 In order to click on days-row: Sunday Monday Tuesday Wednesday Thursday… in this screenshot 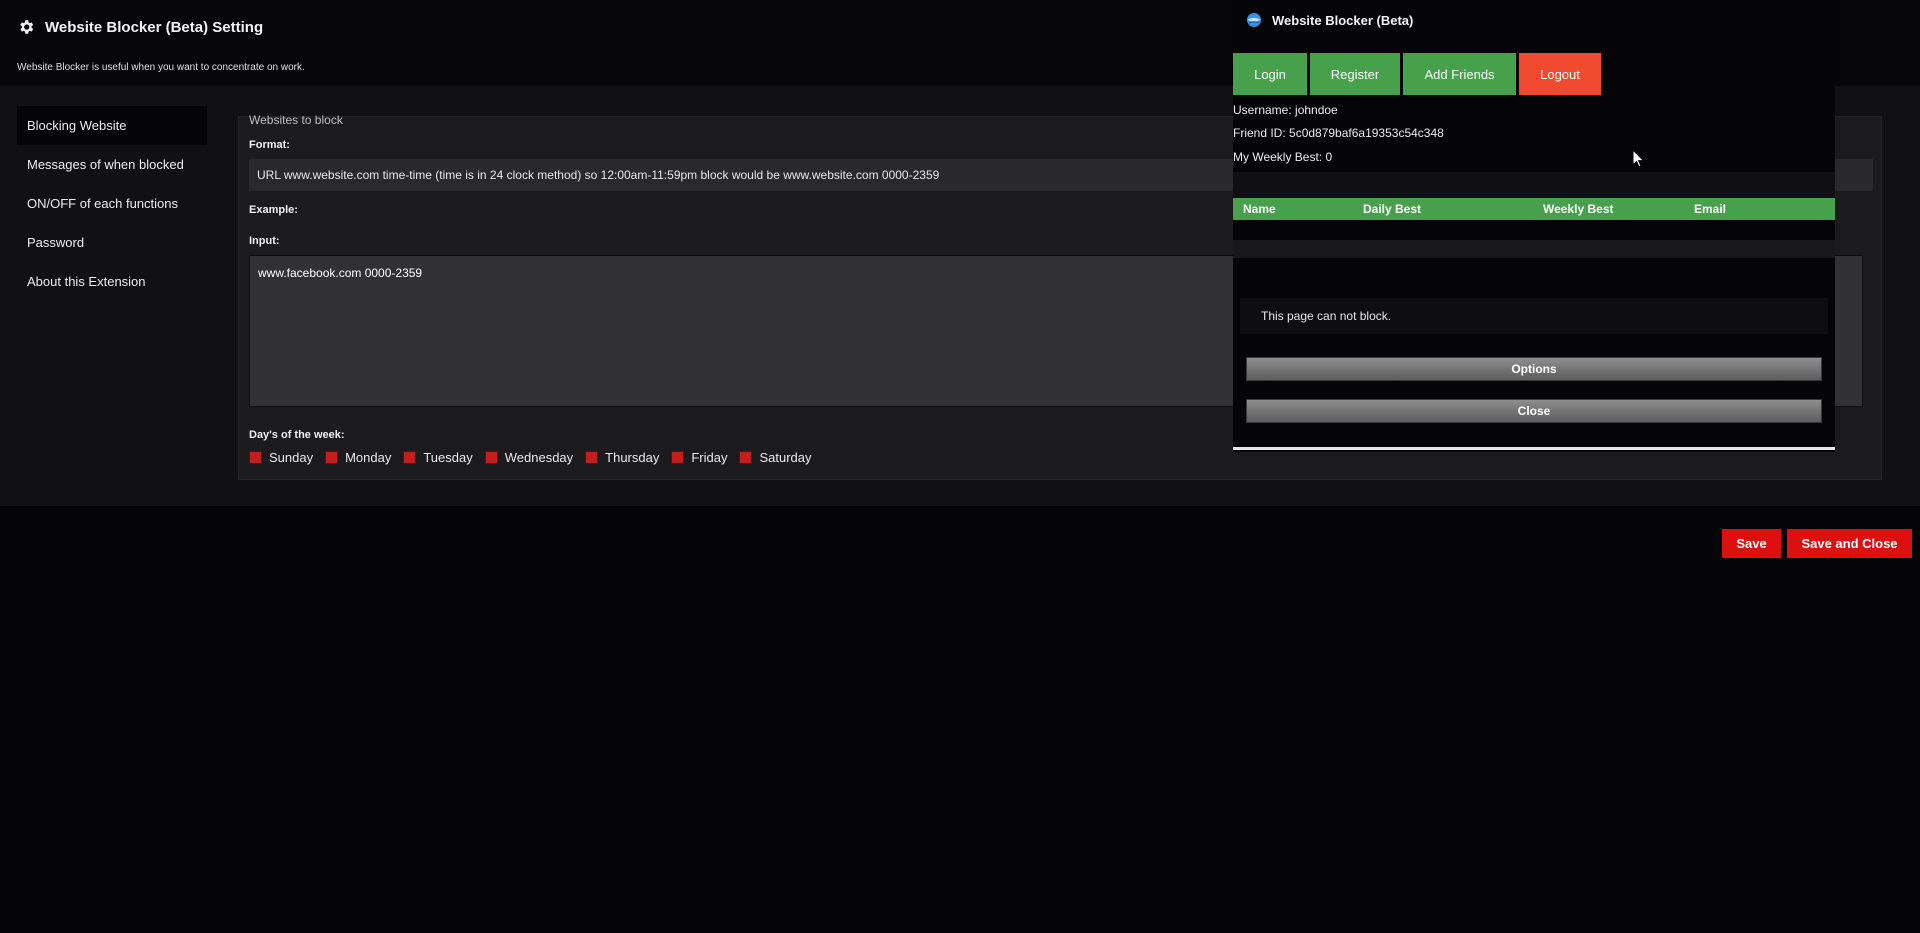, I will do `click(536, 457)`.